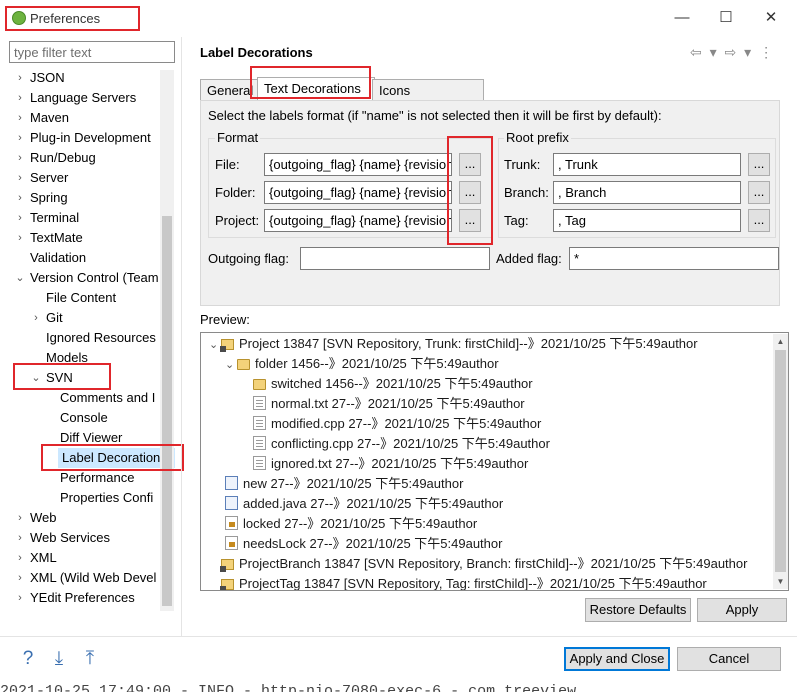 The width and height of the screenshot is (797, 692). I want to click on history-nav-icons: ⇦ ▾ ⇨ ▾ ⋮, so click(732, 52).